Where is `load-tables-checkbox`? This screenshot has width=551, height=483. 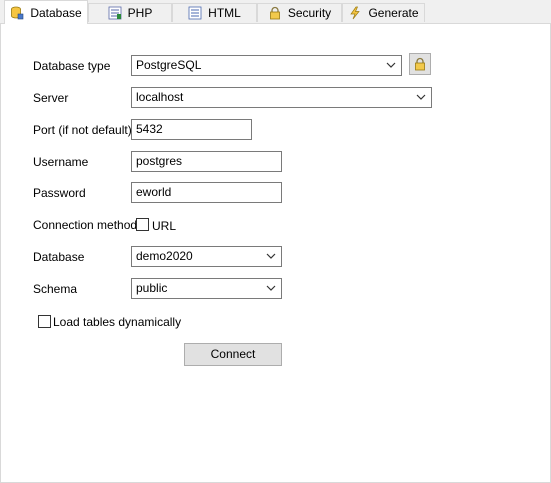
load-tables-checkbox is located at coordinates (44, 321).